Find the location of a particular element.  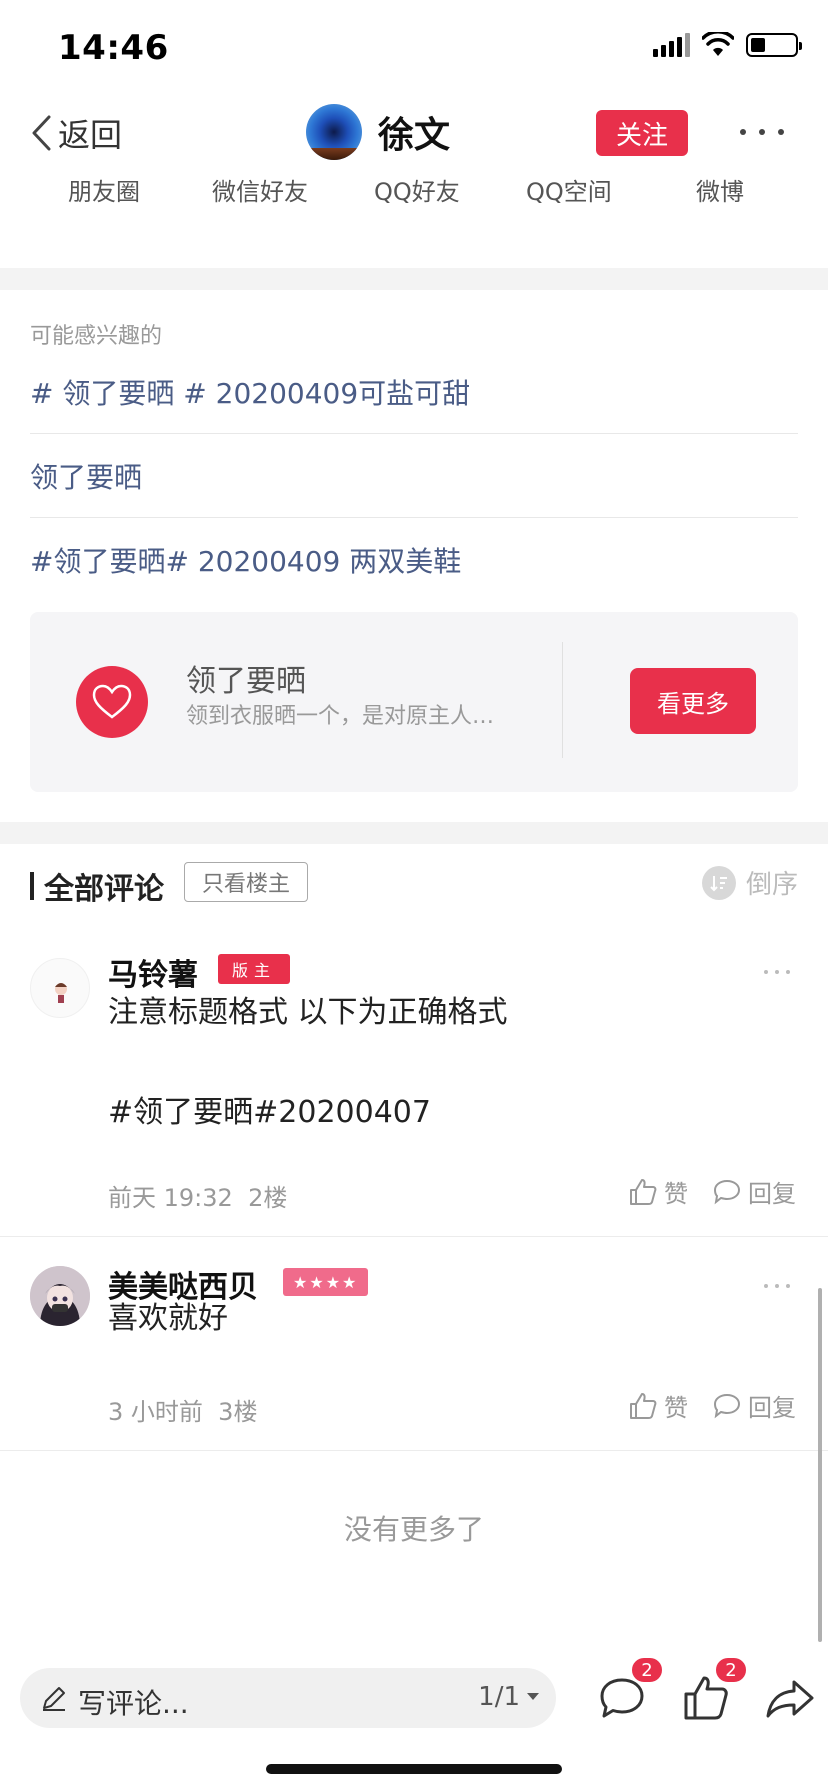

follow-button: 关注 is located at coordinates (642, 133).